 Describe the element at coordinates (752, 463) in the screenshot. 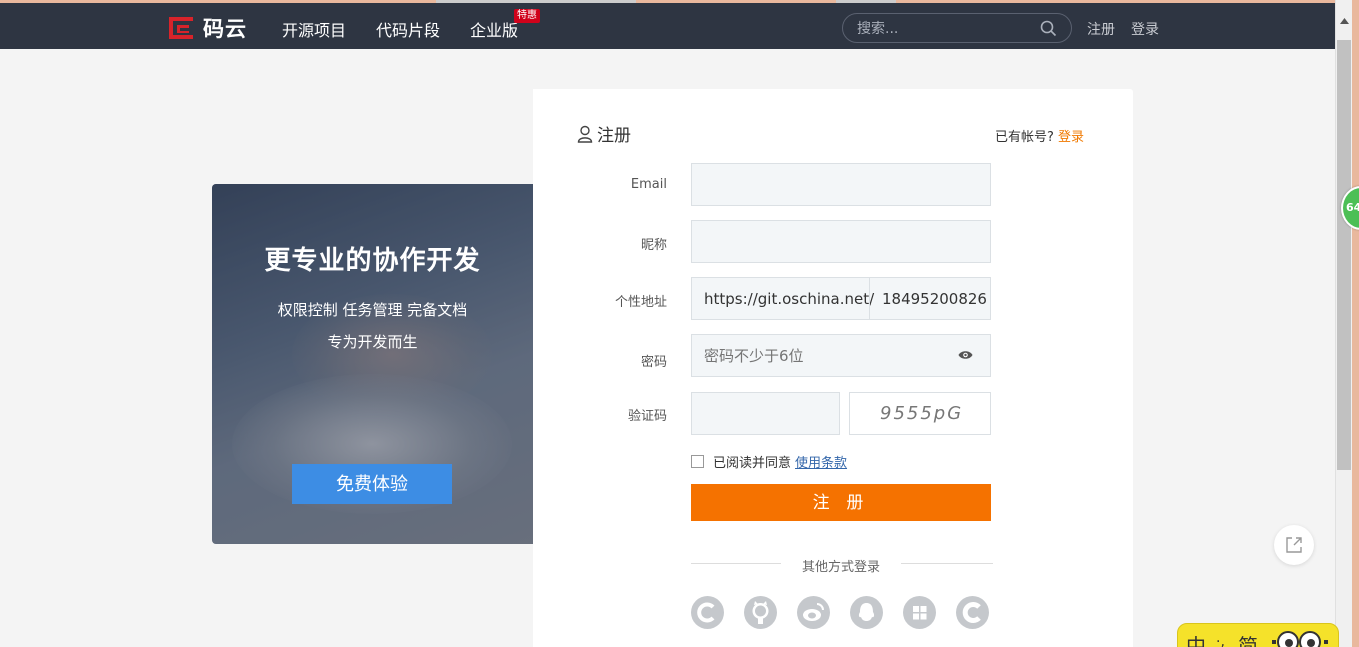

I see `agree-label: 已阅读并同意` at that location.